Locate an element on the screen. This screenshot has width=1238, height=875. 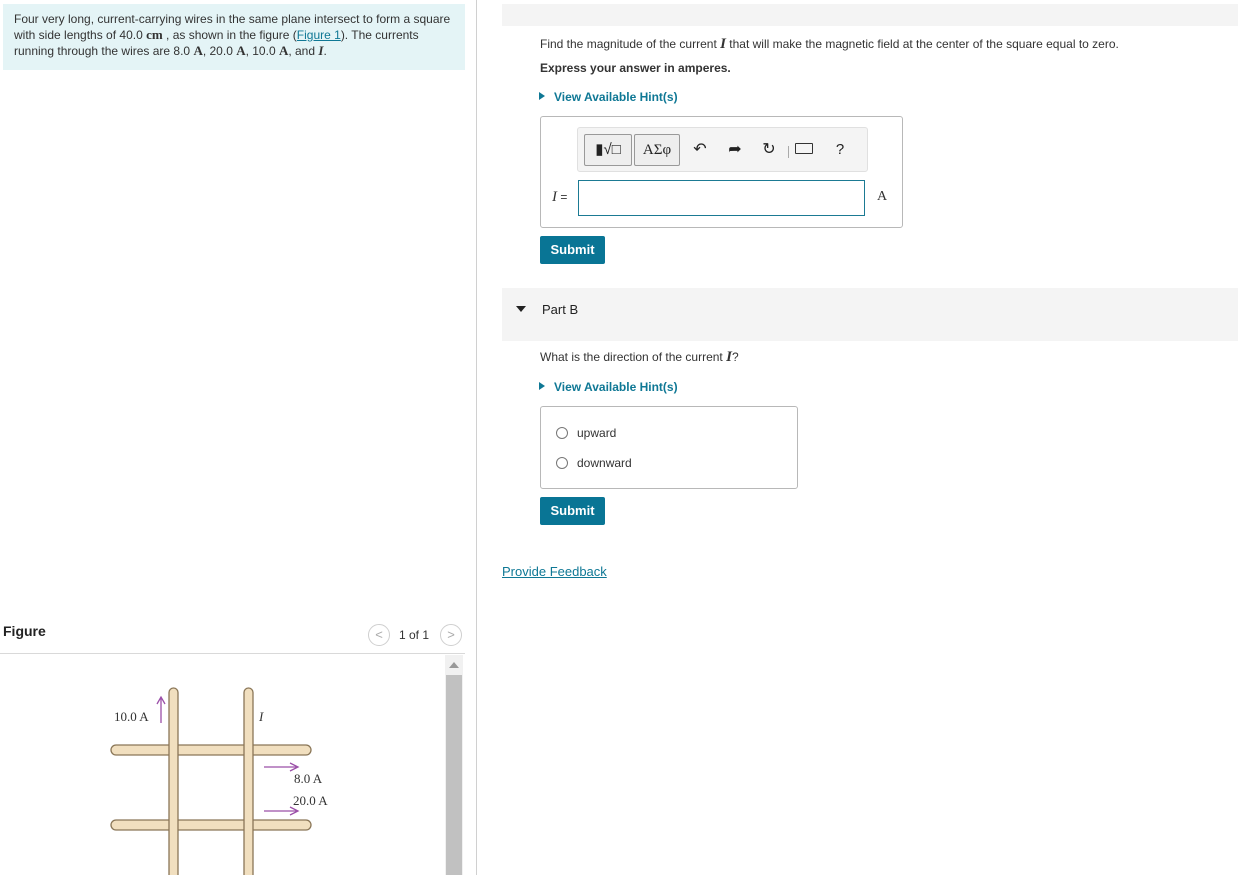
chevron-left-icon: < is located at coordinates (379, 634).